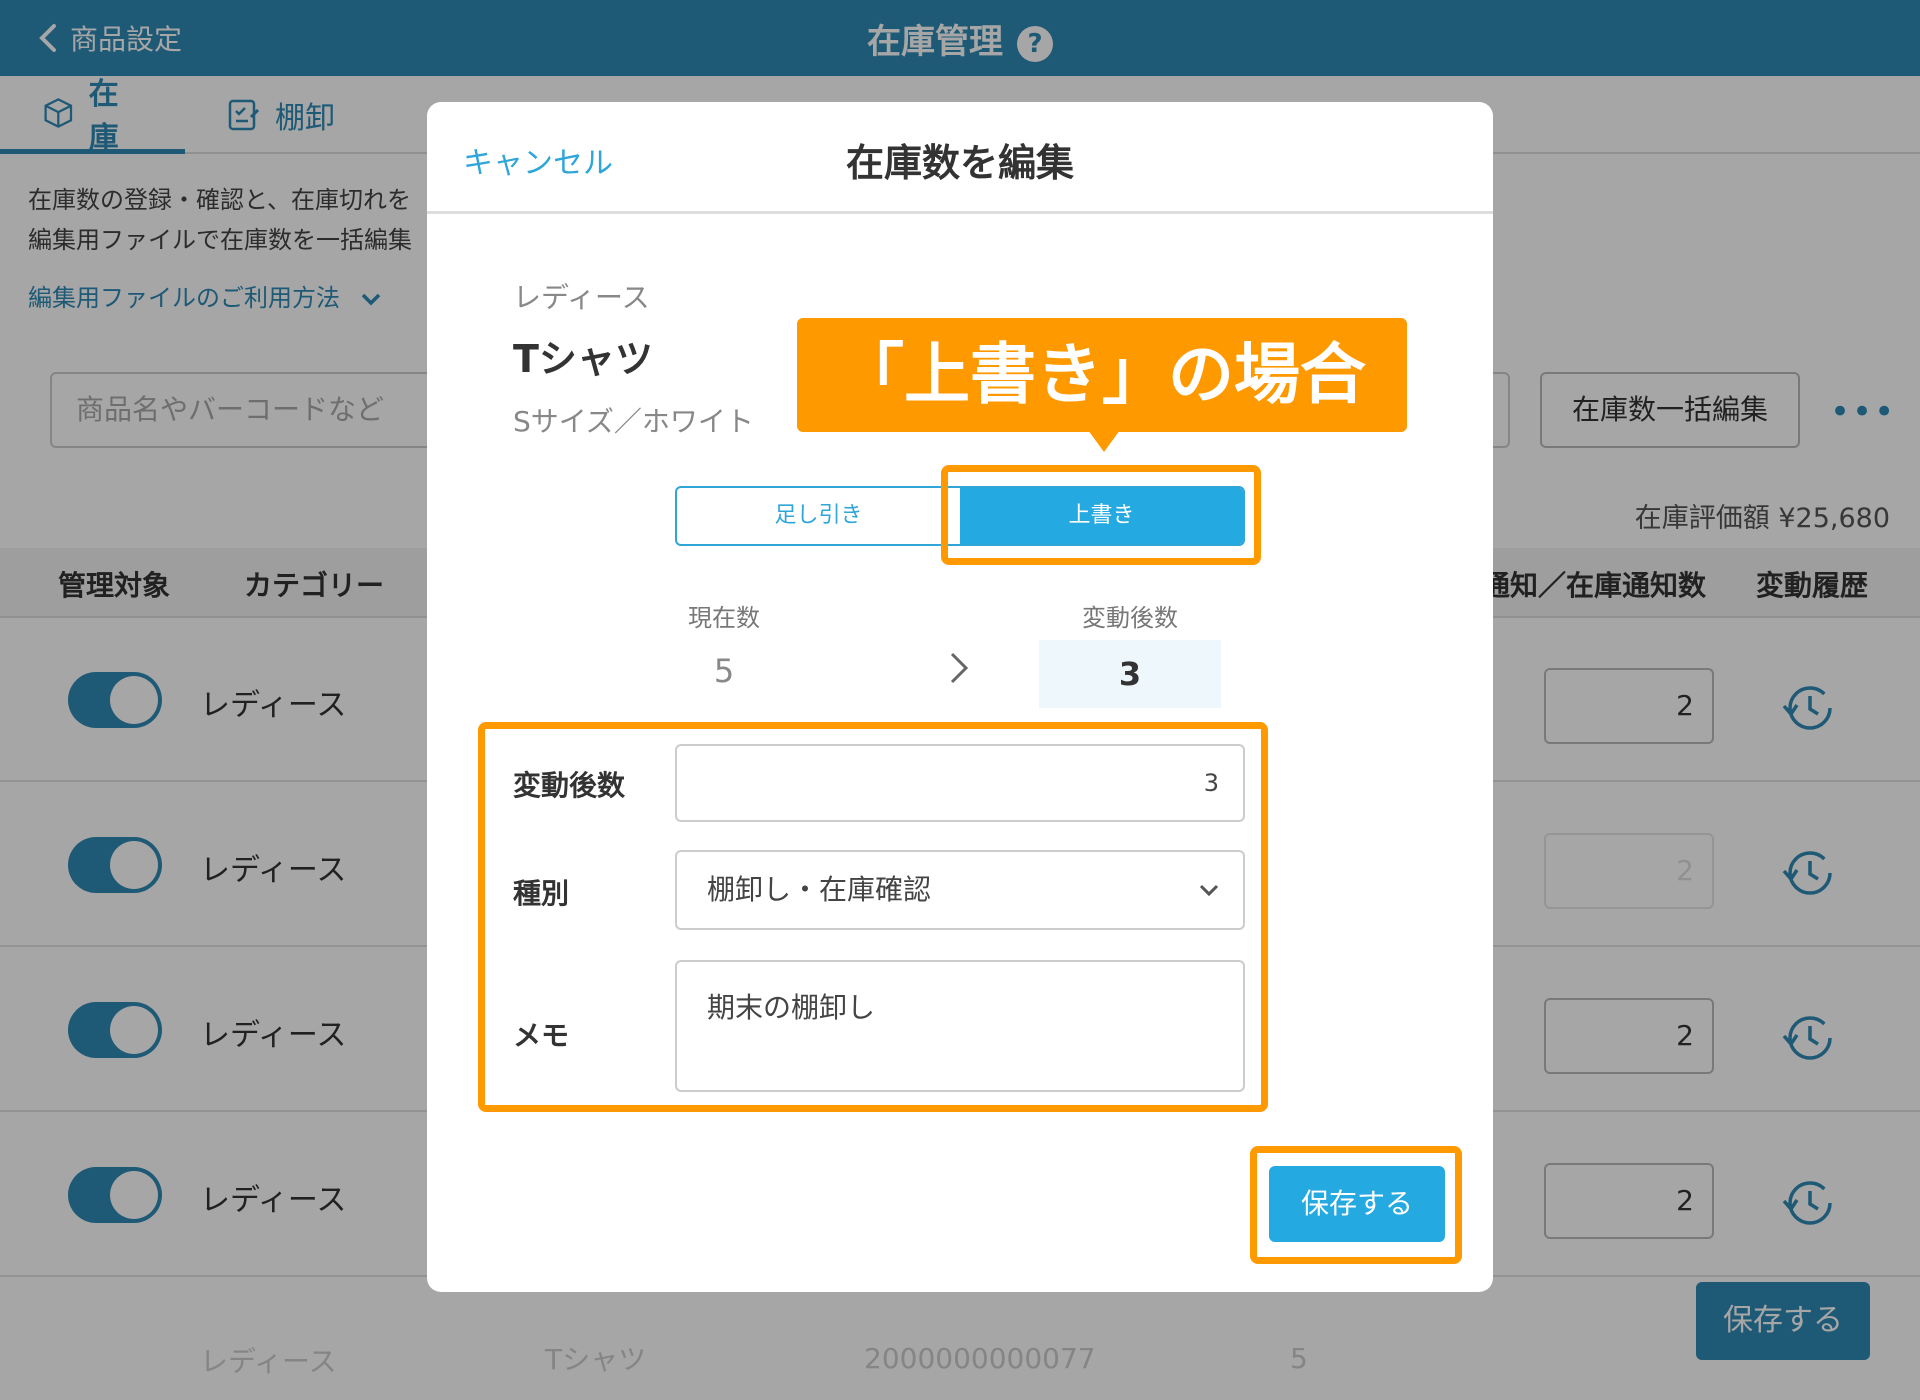  Describe the element at coordinates (1356, 1205) in the screenshot. I see `highlight-save` at that location.